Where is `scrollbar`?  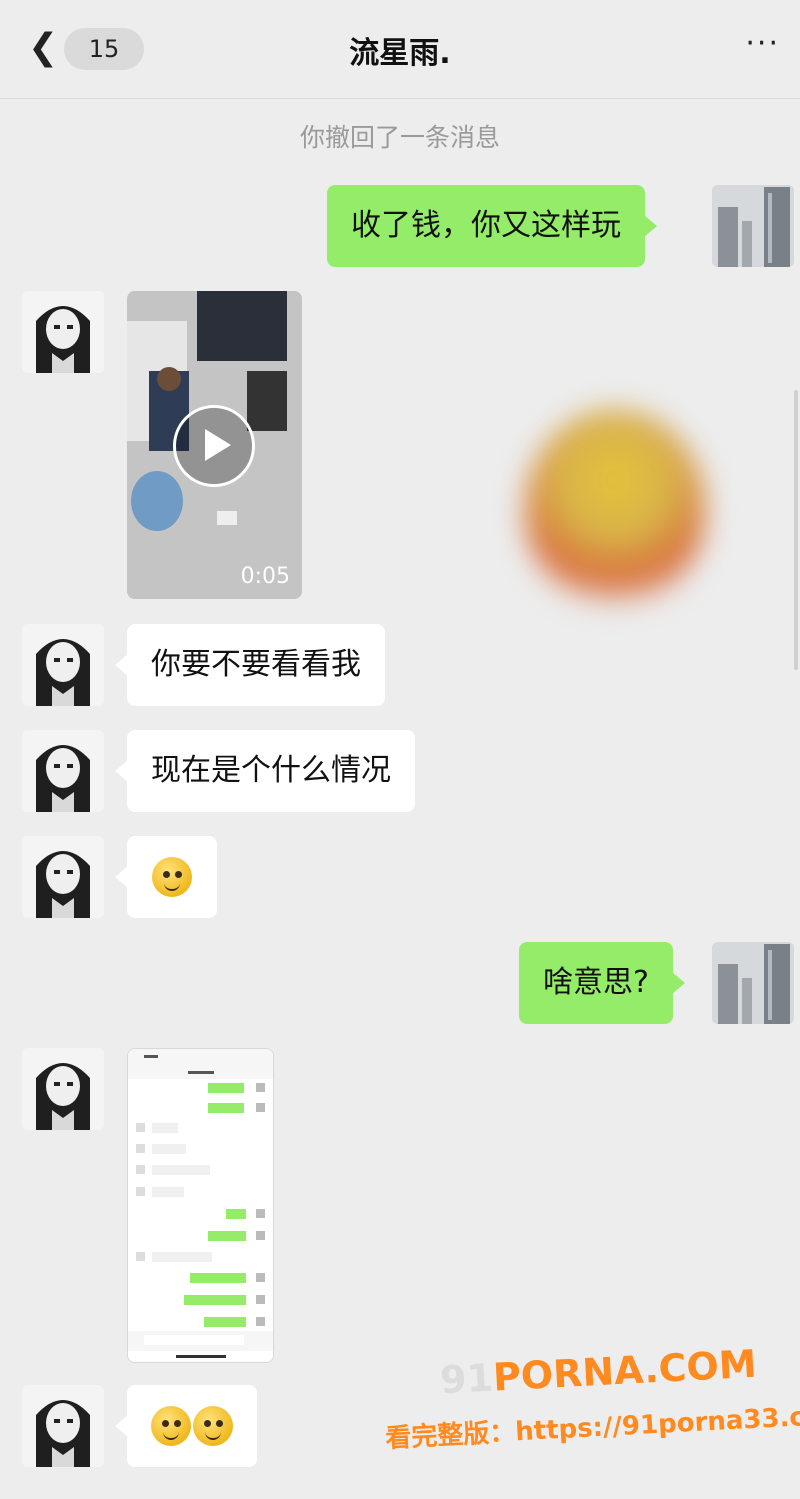
scrollbar is located at coordinates (796, 530).